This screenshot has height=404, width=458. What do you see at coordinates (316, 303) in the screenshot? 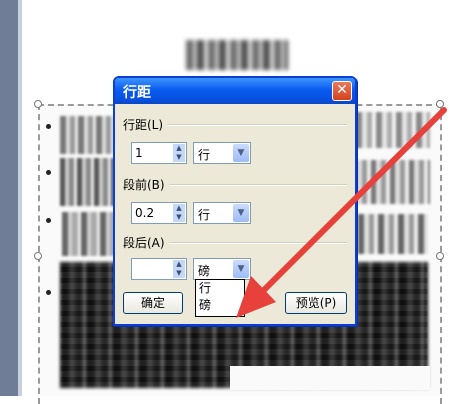
I see `preview-button: 预览(P)` at bounding box center [316, 303].